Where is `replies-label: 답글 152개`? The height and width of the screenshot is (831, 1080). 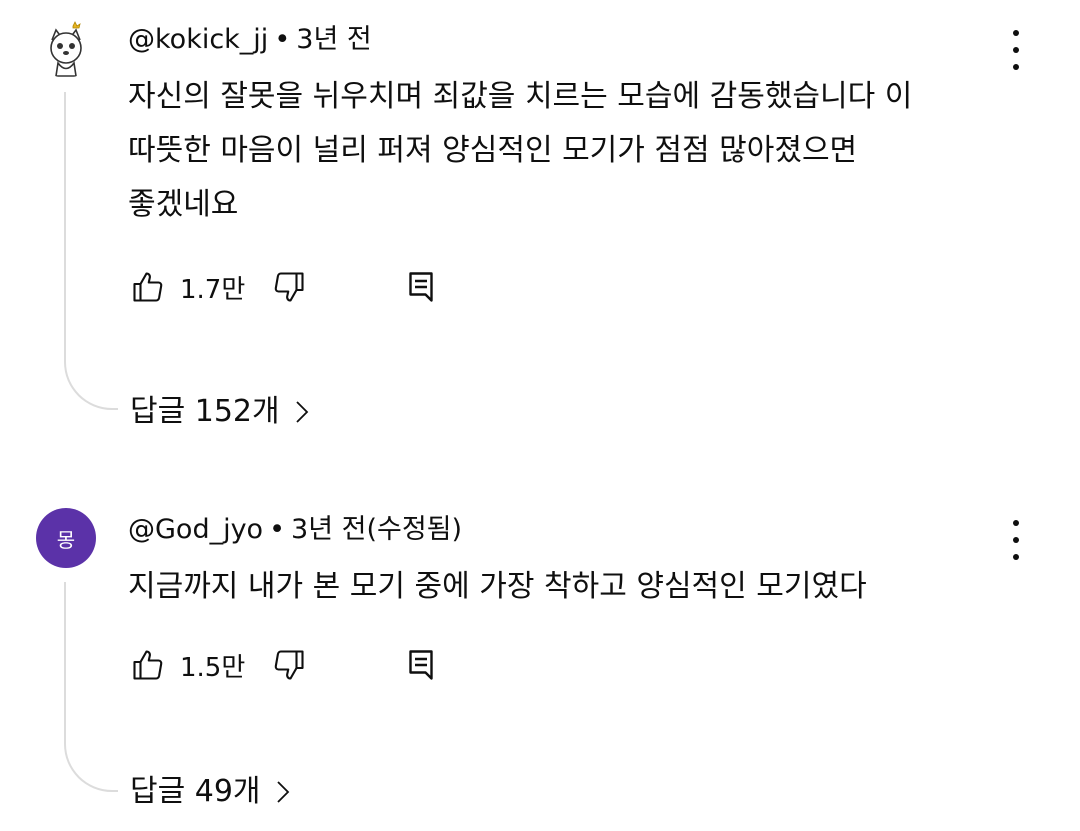 replies-label: 답글 152개 is located at coordinates (205, 411).